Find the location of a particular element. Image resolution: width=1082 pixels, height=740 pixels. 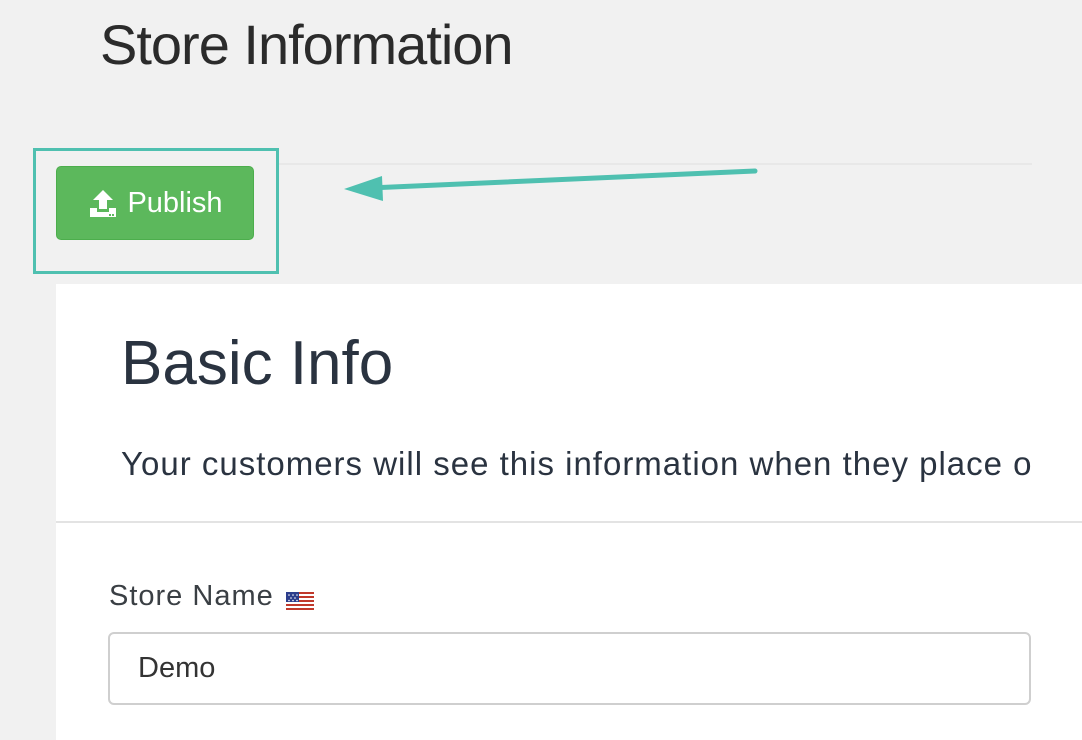

publish-button: Publish is located at coordinates (155, 203).